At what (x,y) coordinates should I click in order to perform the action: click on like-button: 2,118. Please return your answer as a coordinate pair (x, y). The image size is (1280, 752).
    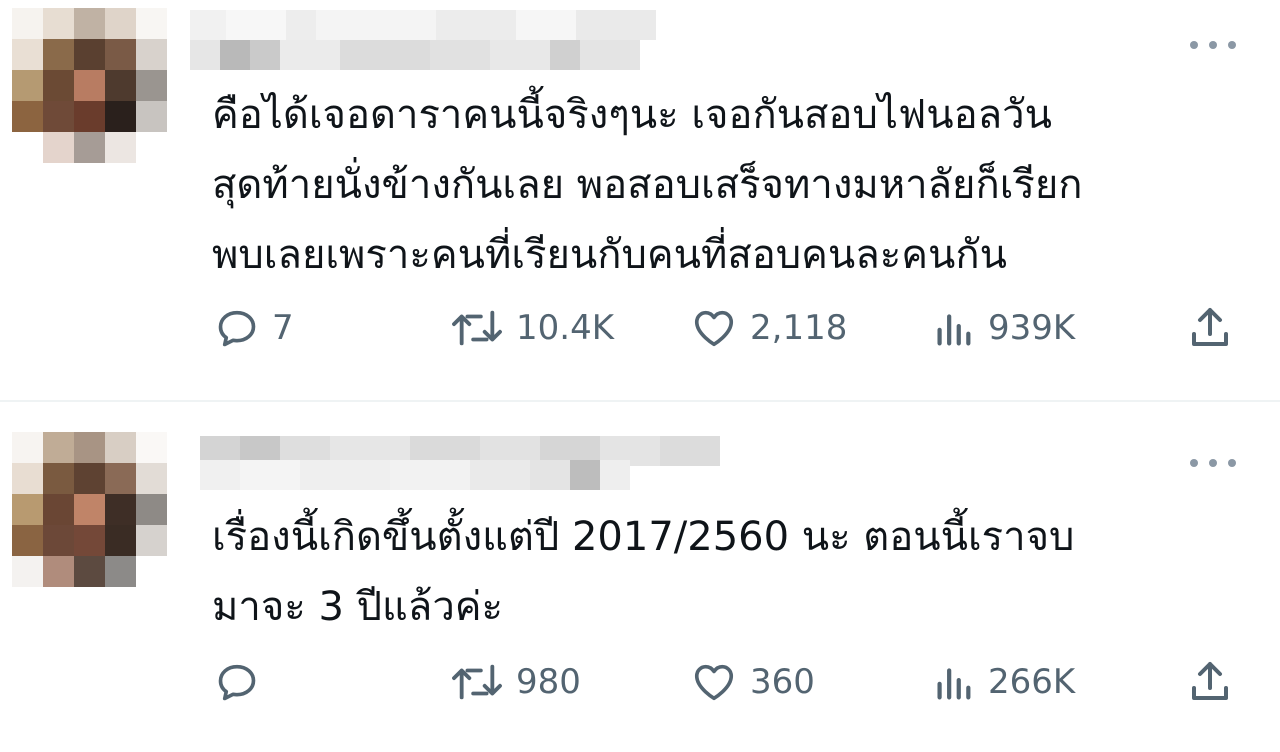
    Looking at the image, I should click on (768, 328).